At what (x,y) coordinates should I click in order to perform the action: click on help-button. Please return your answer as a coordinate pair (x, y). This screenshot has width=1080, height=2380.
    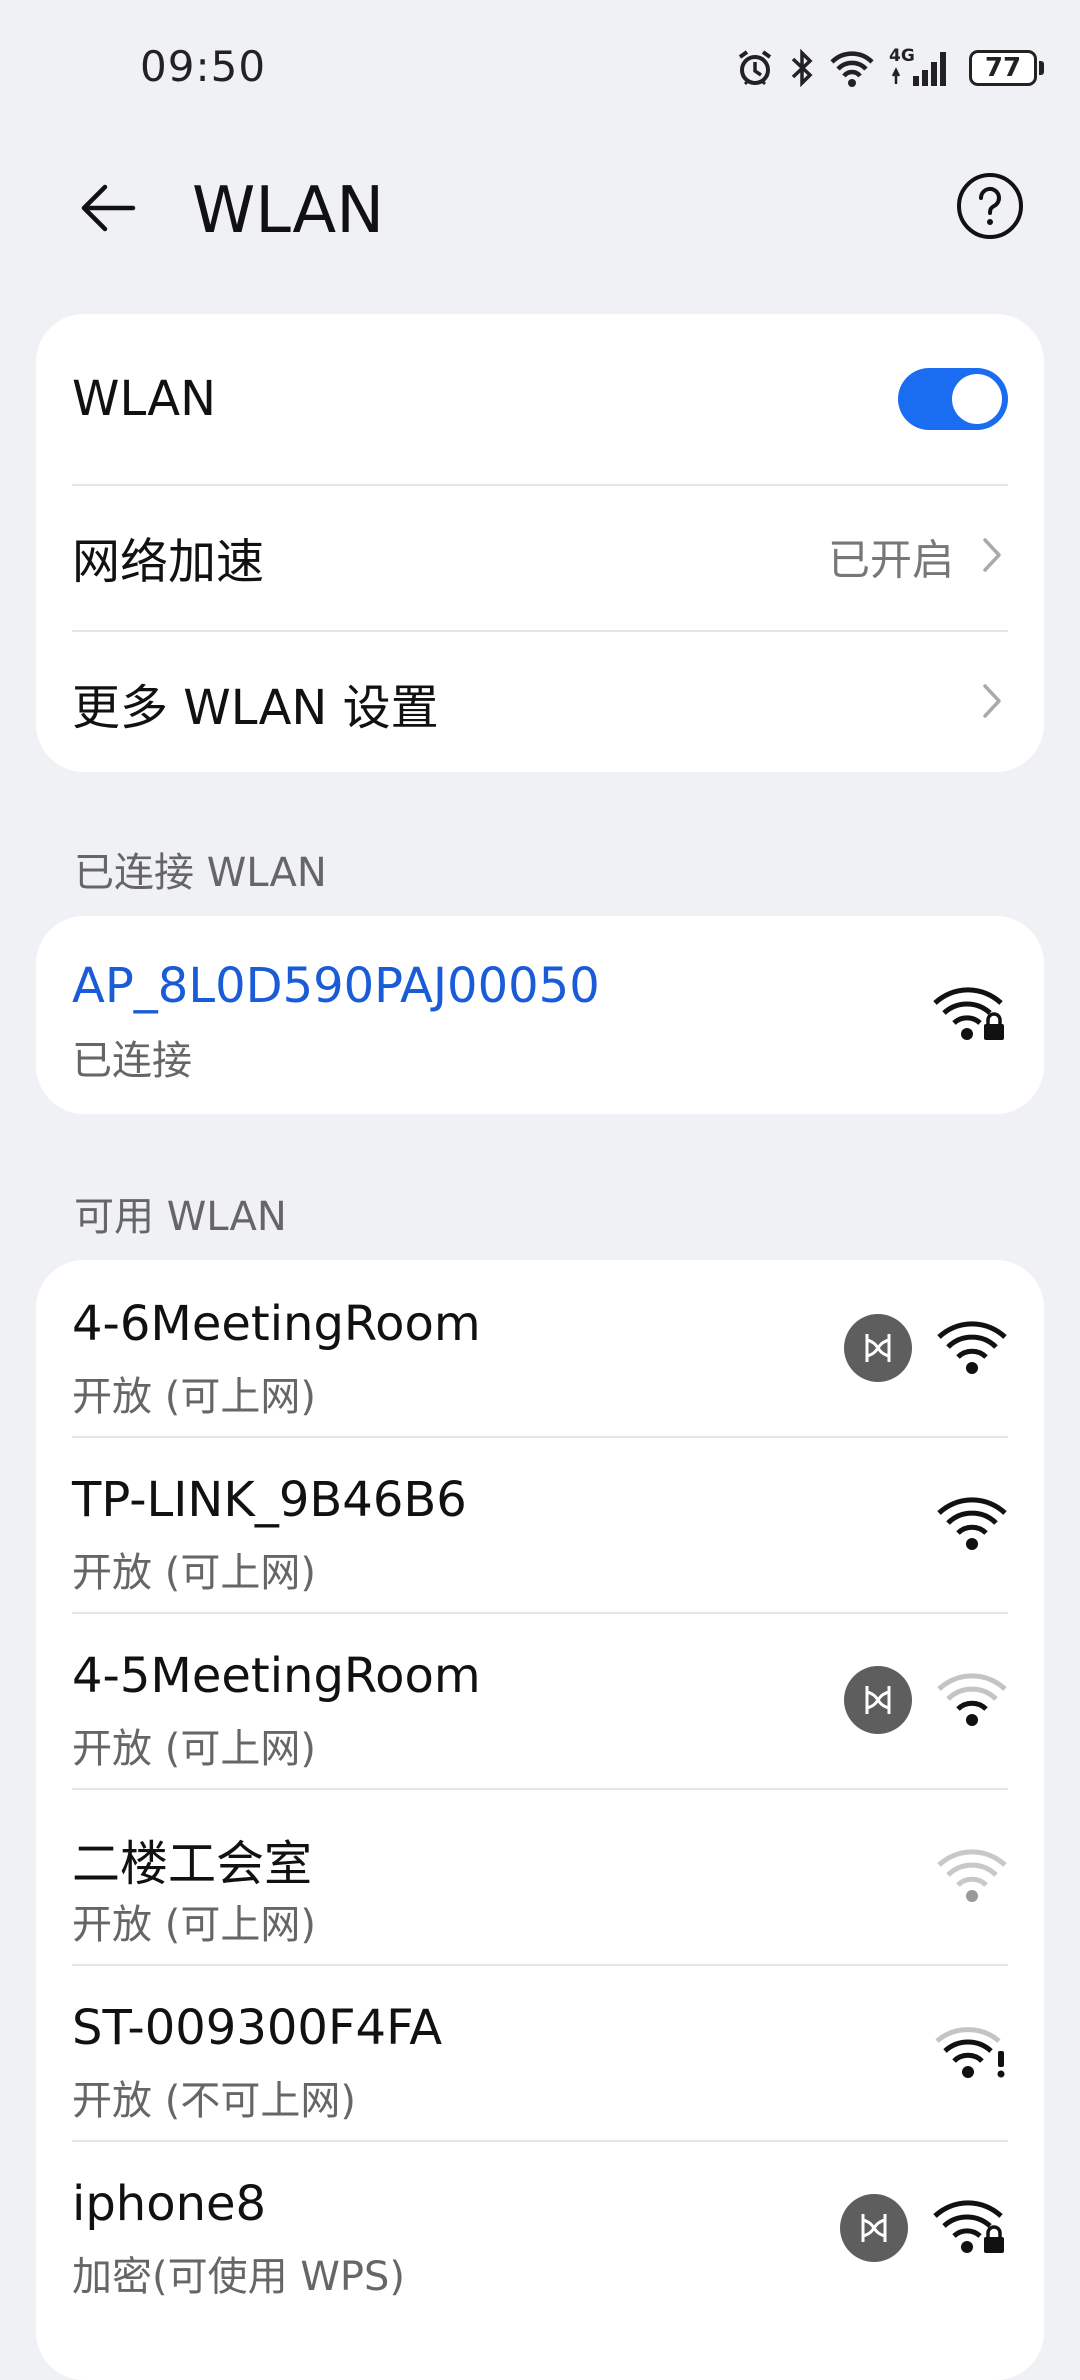
    Looking at the image, I should click on (990, 208).